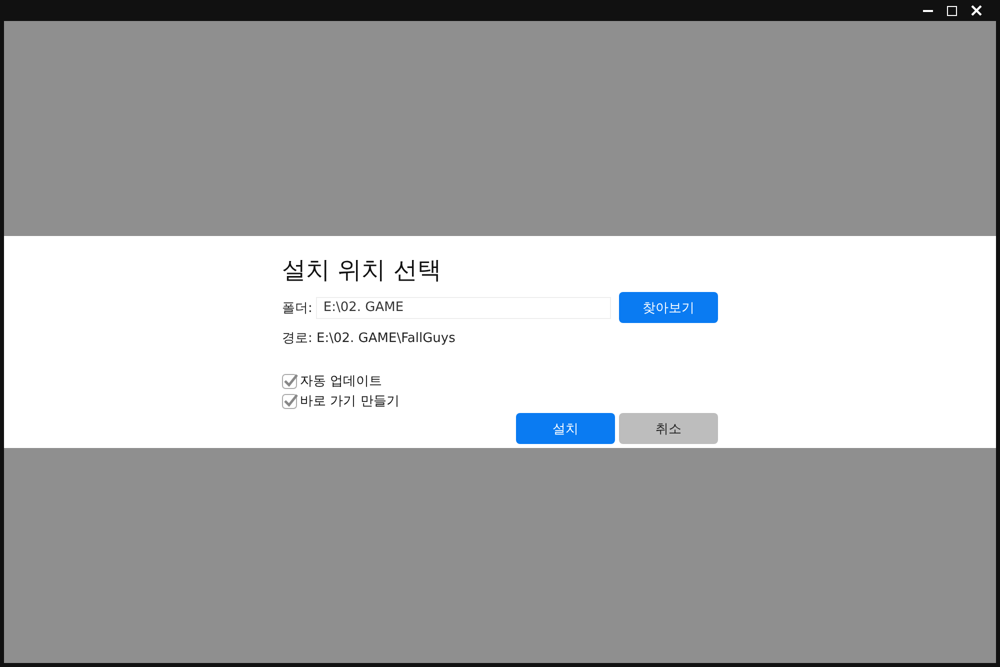 The width and height of the screenshot is (1000, 667). I want to click on folder-field: E:\02. GAME, so click(463, 307).